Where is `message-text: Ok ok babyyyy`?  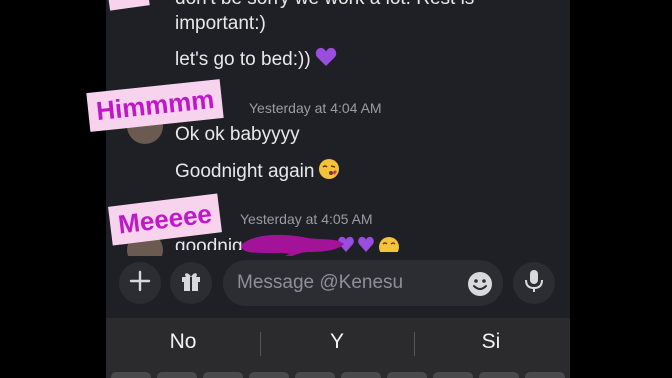
message-text: Ok ok babyyyy is located at coordinates (237, 134).